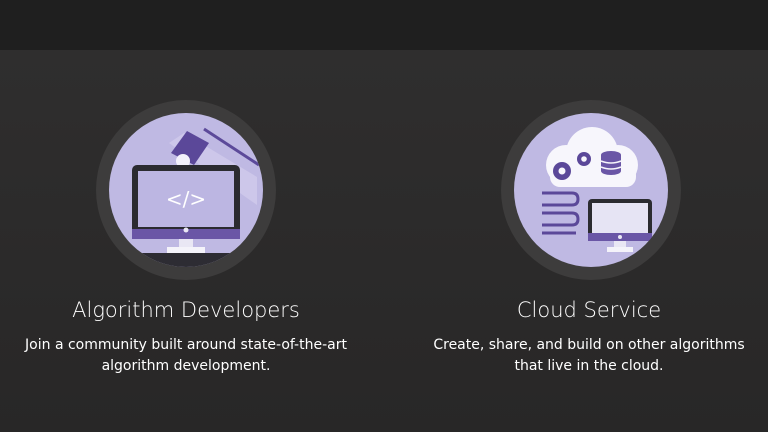 This screenshot has width=768, height=432. I want to click on feature-illustration-frame: </>, so click(186, 190).